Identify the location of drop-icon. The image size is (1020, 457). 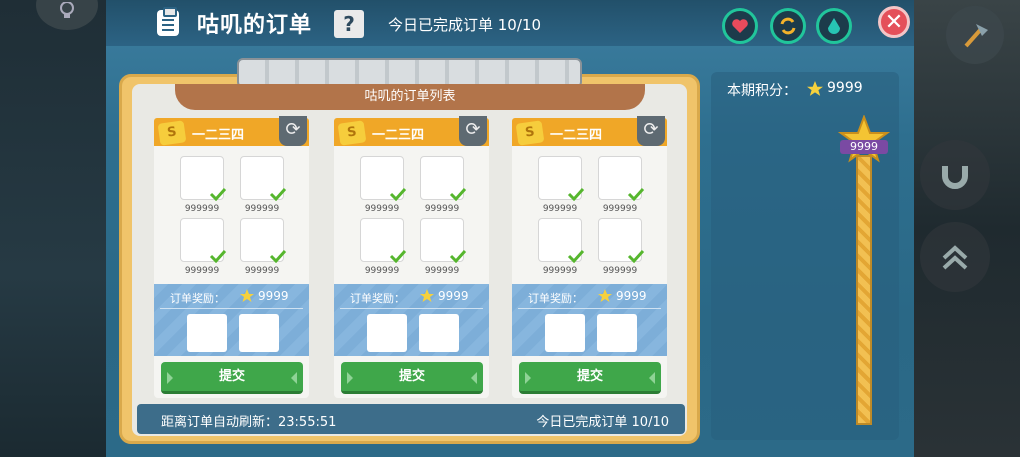
(834, 26).